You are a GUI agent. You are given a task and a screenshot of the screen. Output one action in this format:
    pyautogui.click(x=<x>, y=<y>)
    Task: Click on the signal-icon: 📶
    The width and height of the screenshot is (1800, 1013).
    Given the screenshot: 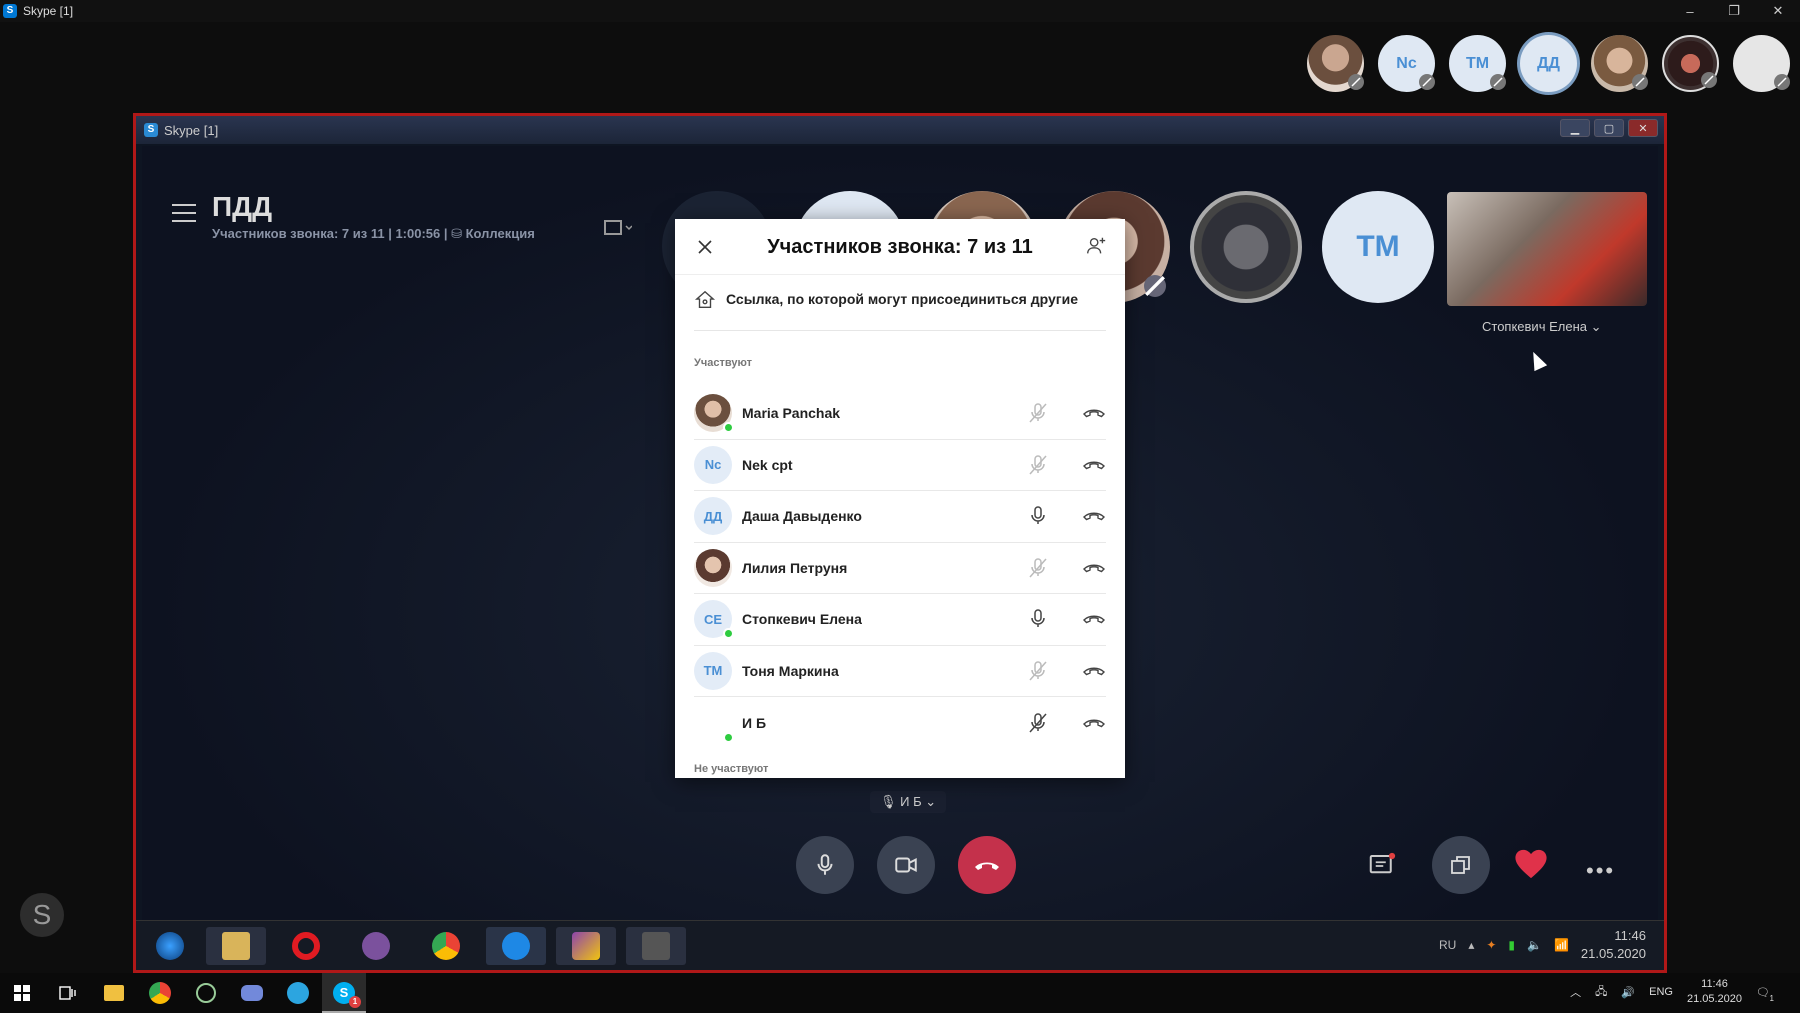 What is the action you would take?
    pyautogui.click(x=1561, y=945)
    